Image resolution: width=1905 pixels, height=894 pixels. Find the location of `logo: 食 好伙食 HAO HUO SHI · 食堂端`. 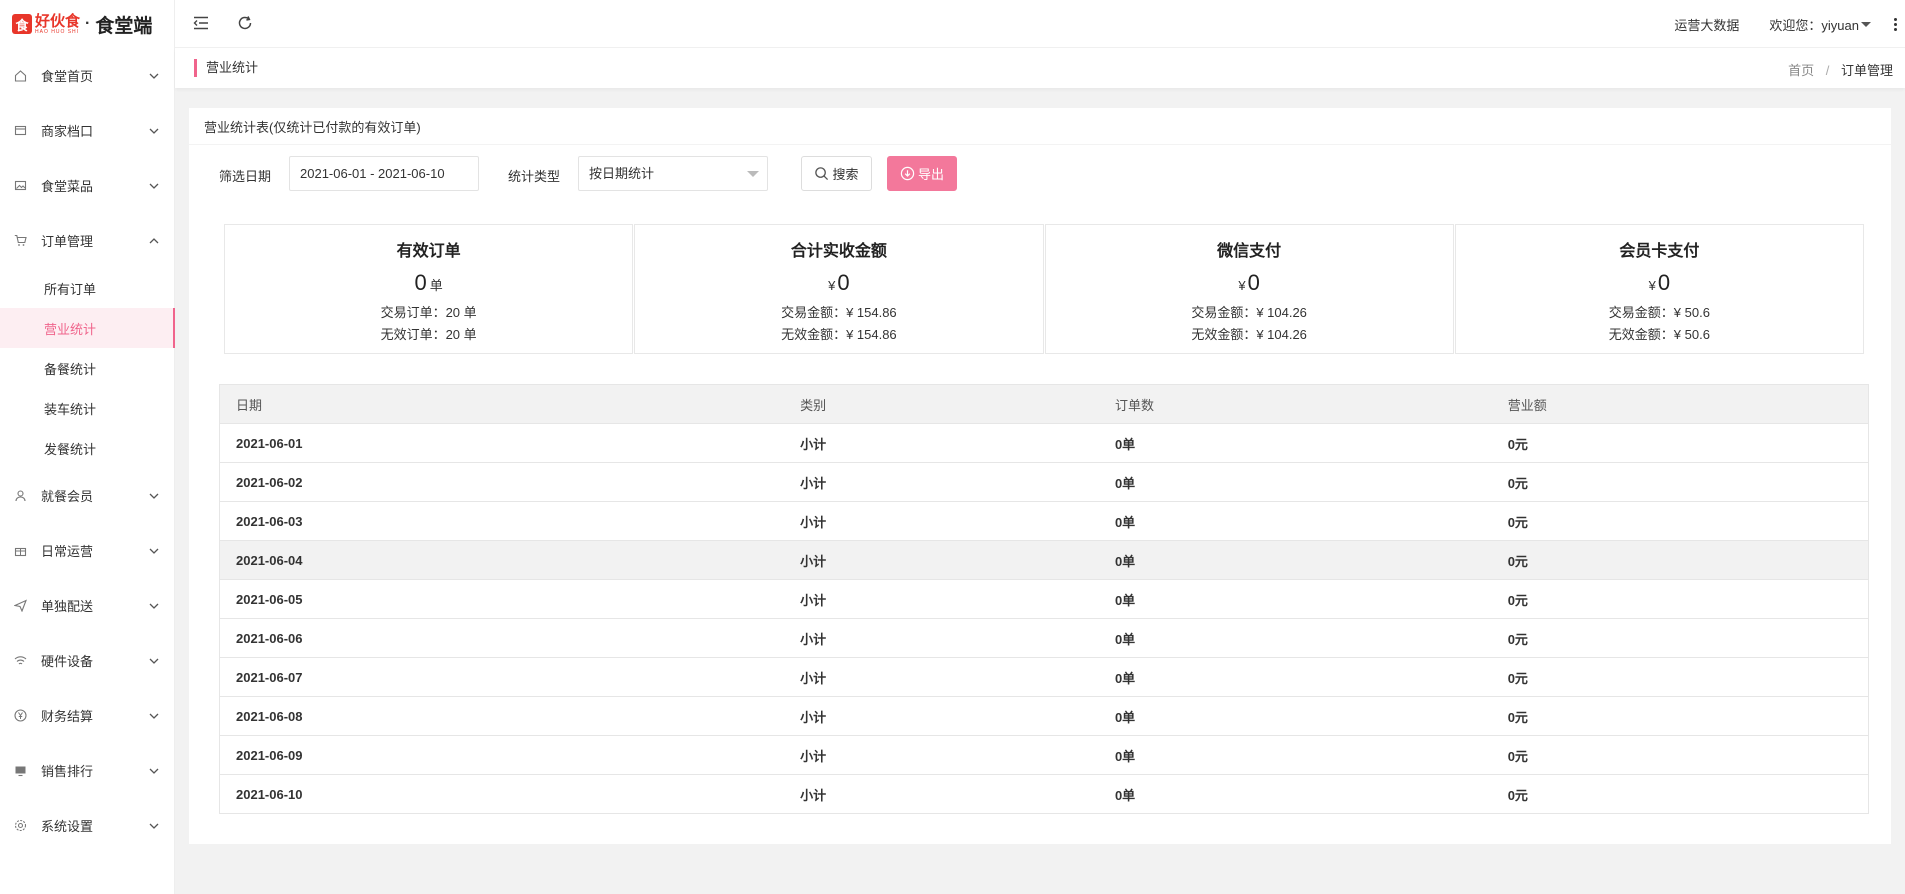

logo: 食 好伙食 HAO HUO SHI · 食堂端 is located at coordinates (87, 24).